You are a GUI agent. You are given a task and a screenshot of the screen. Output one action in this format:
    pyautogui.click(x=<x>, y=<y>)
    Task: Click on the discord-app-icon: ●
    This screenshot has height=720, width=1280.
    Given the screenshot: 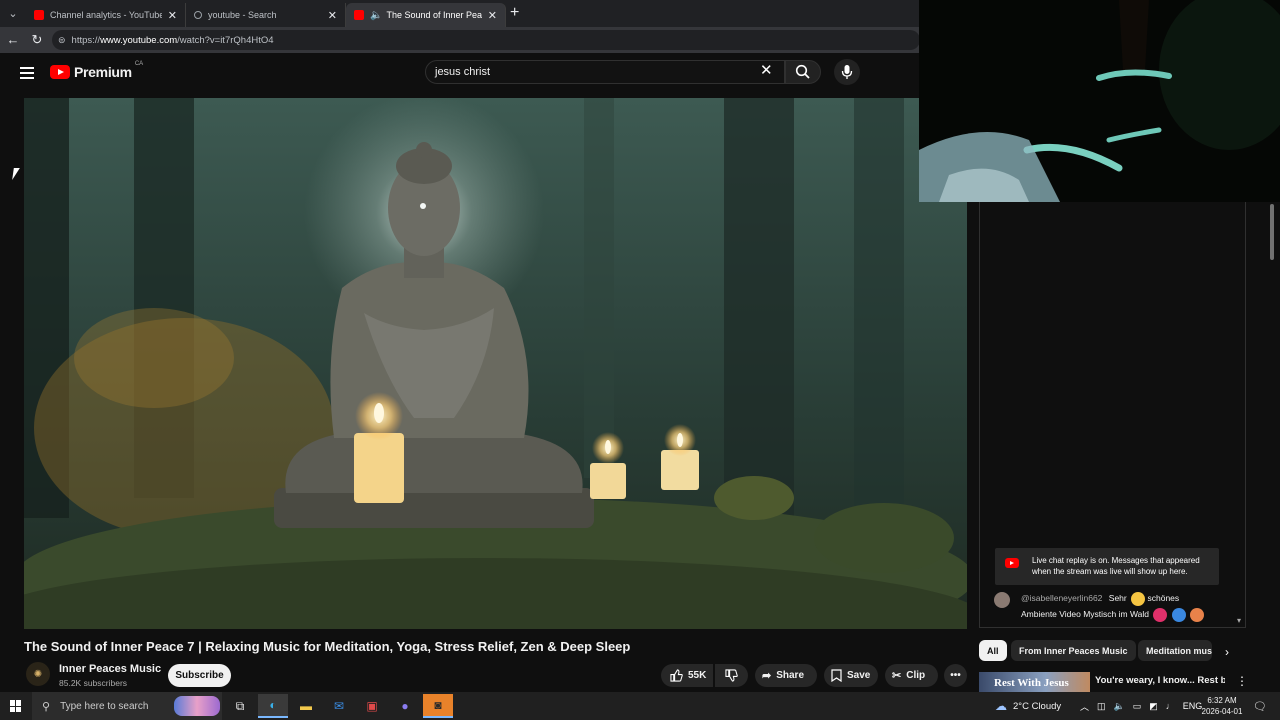 What is the action you would take?
    pyautogui.click(x=405, y=706)
    